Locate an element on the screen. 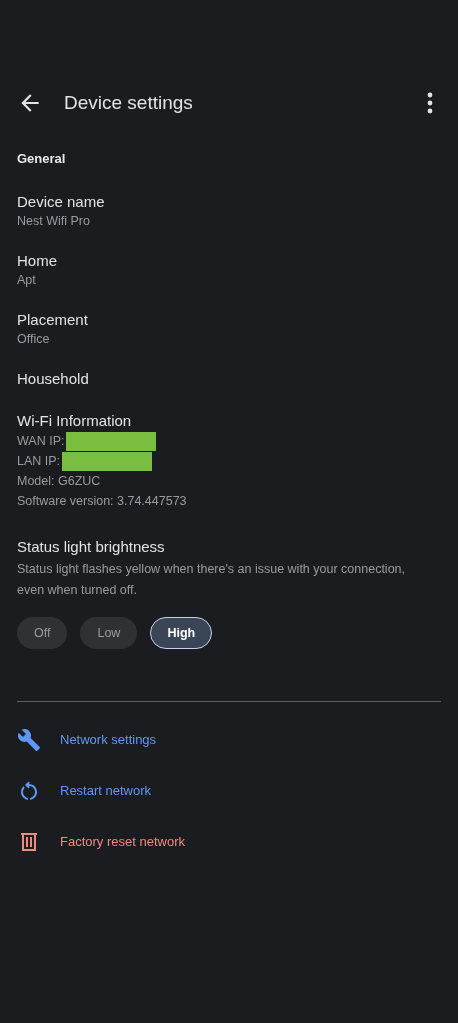 Image resolution: width=458 pixels, height=1023 pixels. setting-label: Home is located at coordinates (229, 261).